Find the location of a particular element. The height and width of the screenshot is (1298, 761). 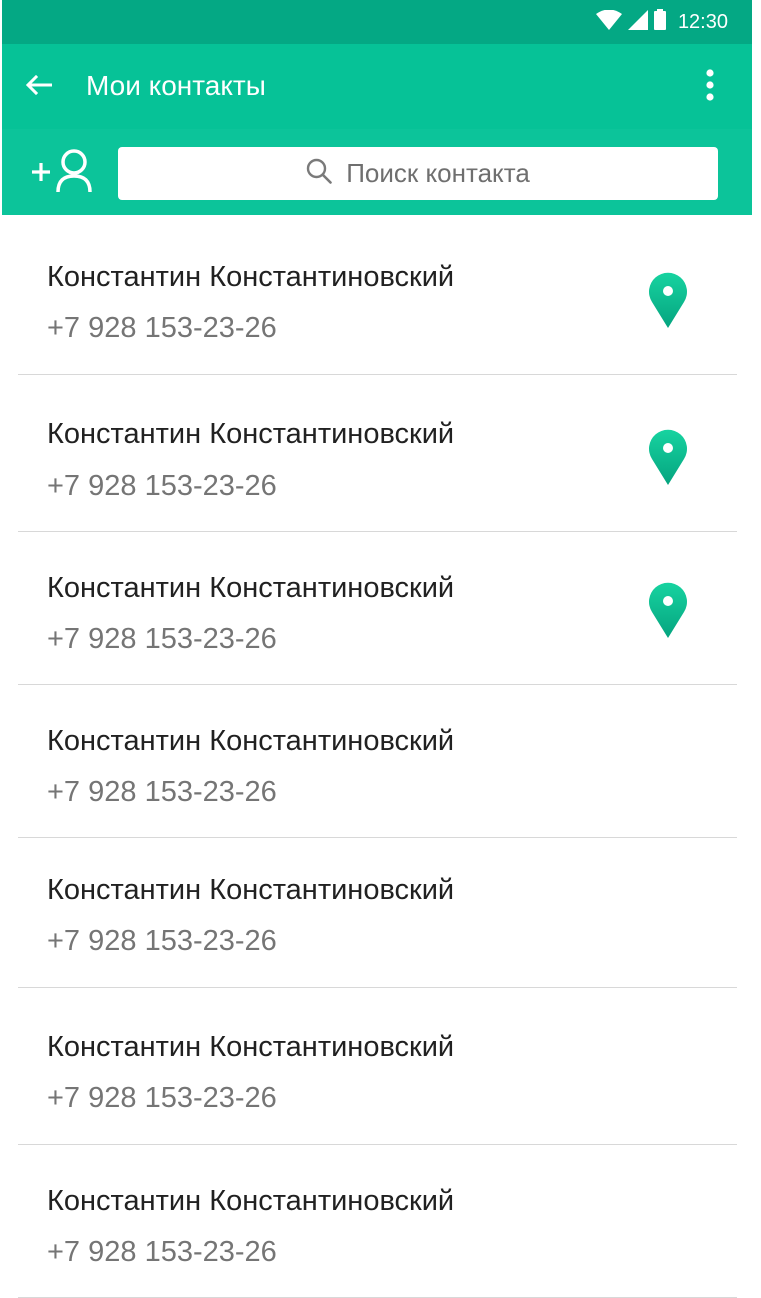

search-input: Поиск контакта is located at coordinates (418, 173).